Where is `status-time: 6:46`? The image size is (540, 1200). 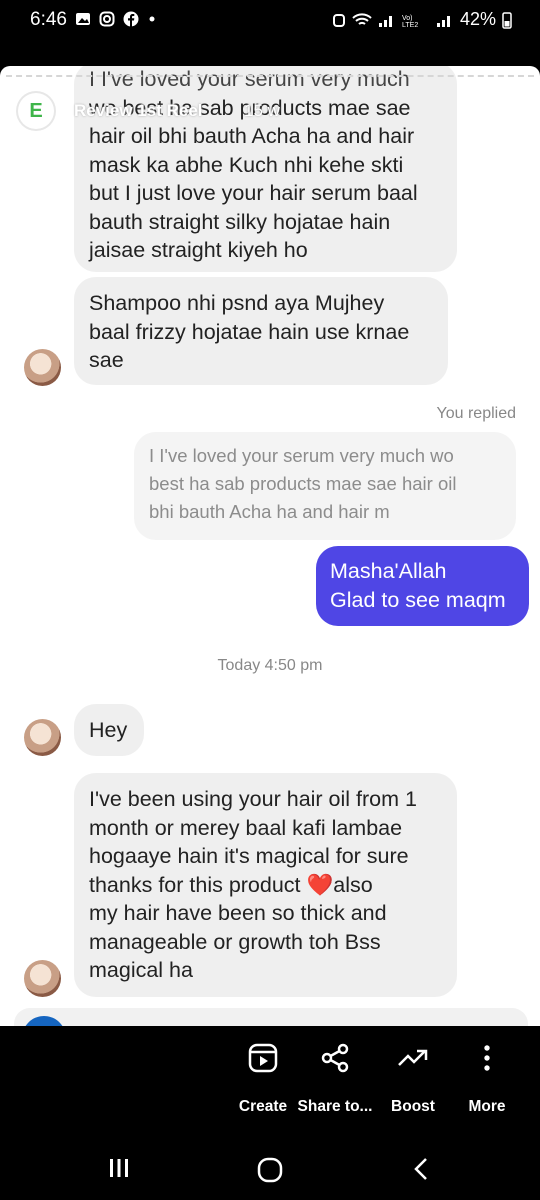 status-time: 6:46 is located at coordinates (48, 19).